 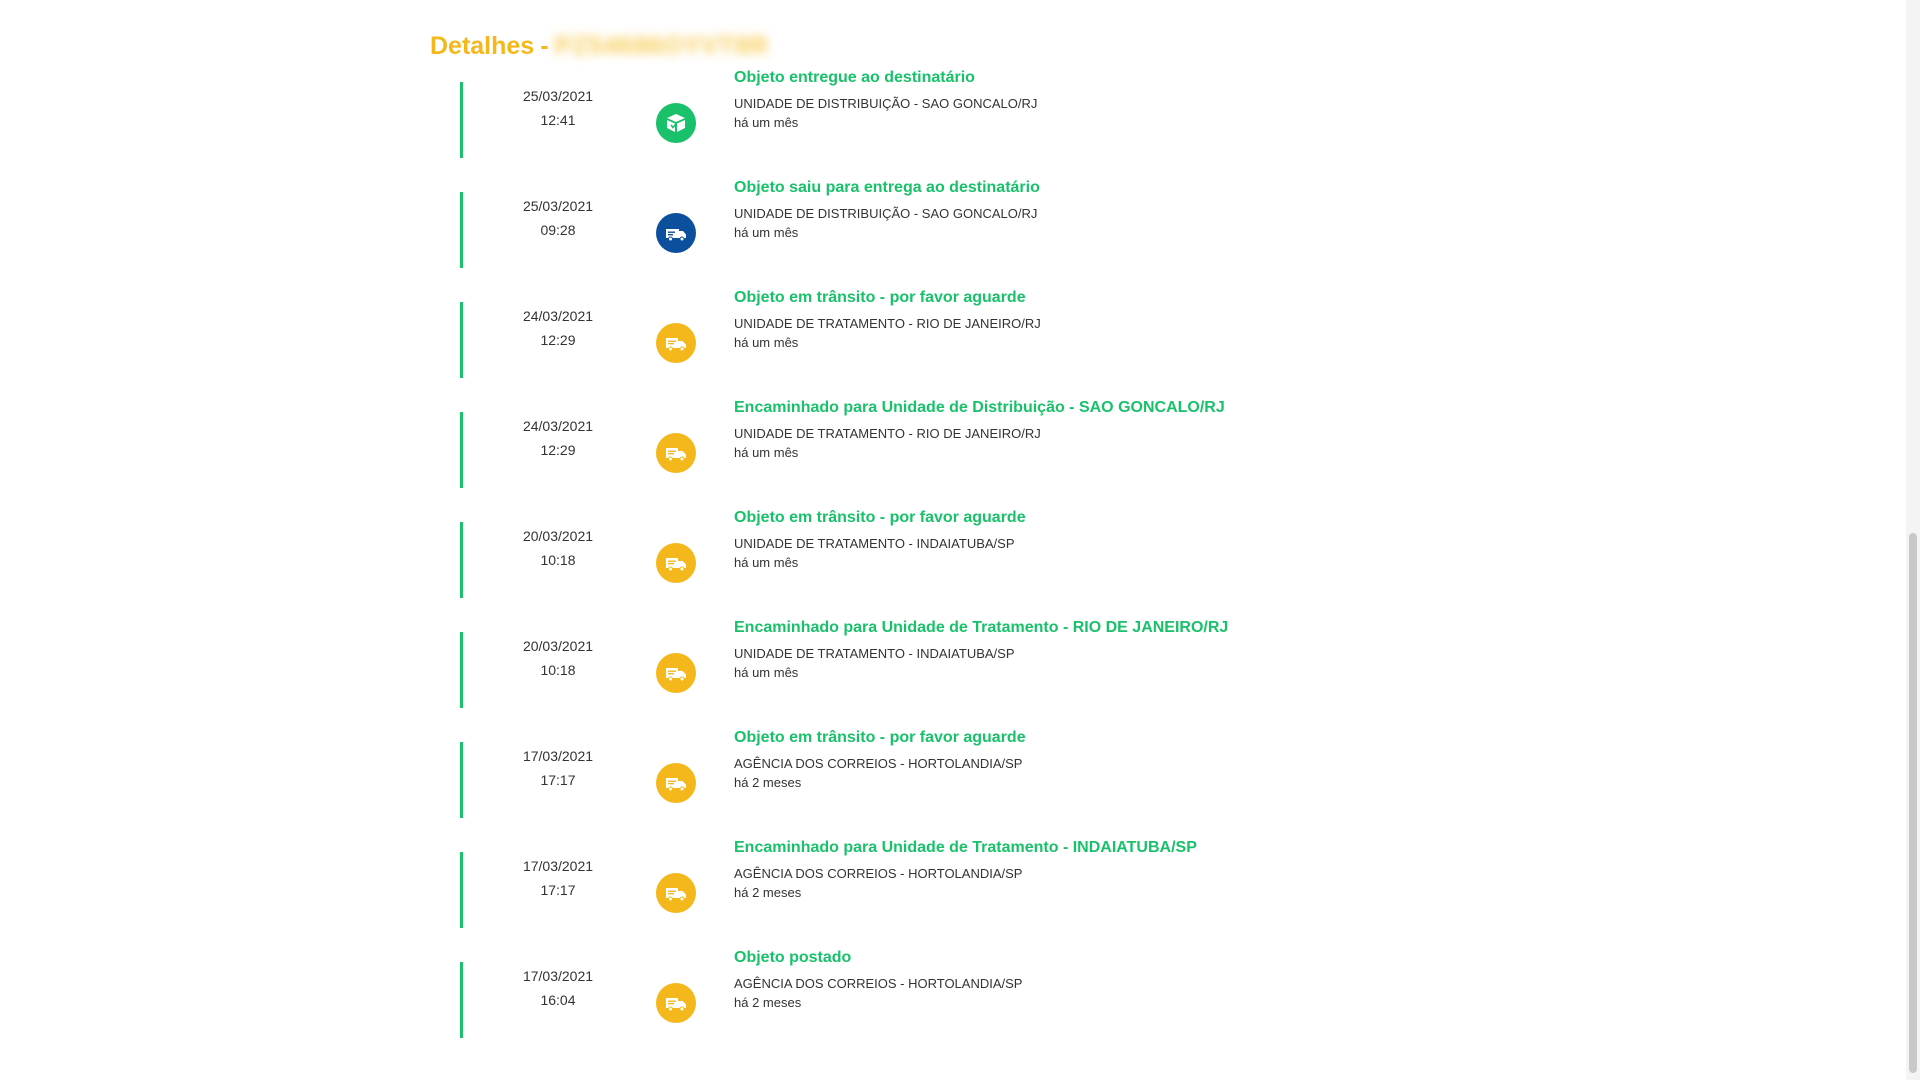 What do you see at coordinates (482, 46) in the screenshot?
I see `page-title: Detalhes` at bounding box center [482, 46].